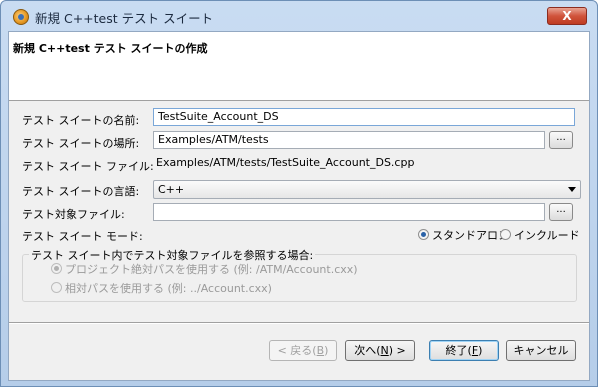  I want to click on target-file-input, so click(349, 212).